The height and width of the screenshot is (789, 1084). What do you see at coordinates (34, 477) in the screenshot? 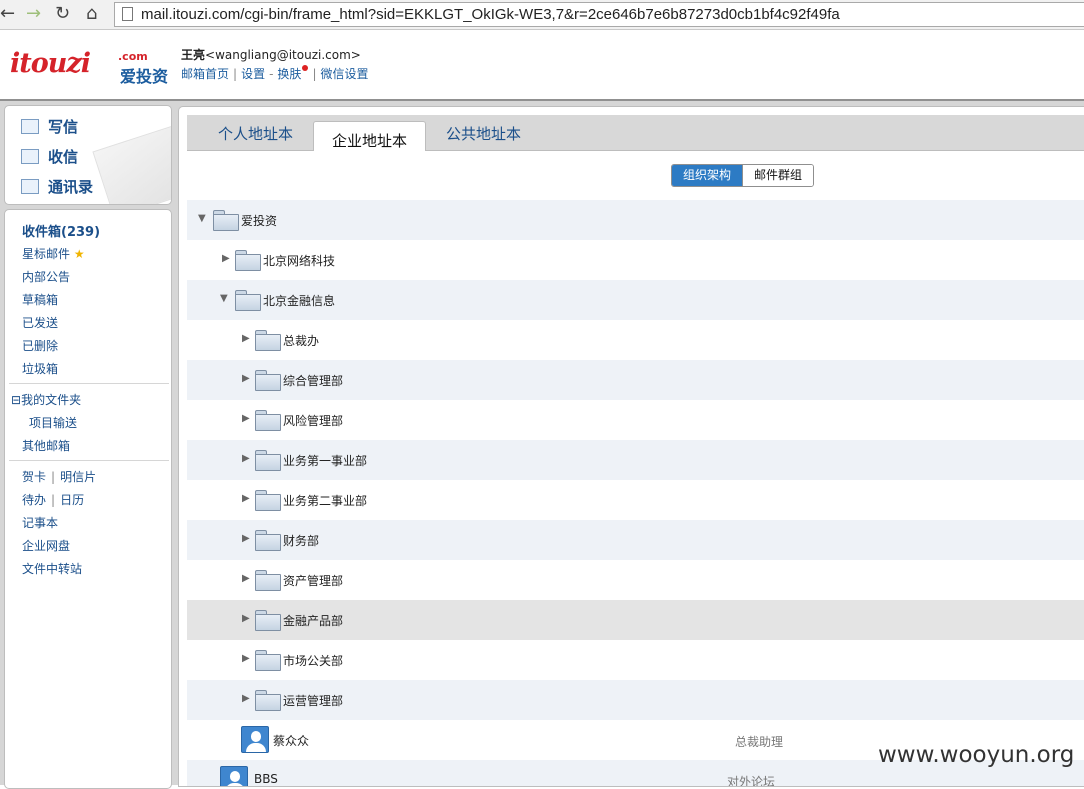
I see `greeting-card-link: 贺卡` at bounding box center [34, 477].